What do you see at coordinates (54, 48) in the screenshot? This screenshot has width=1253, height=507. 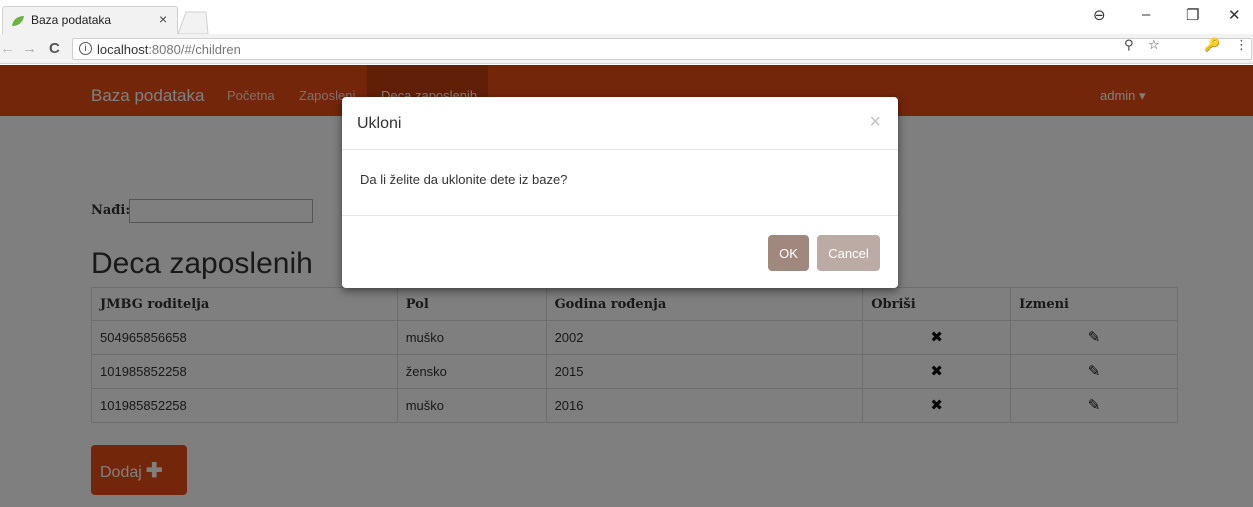 I see `reload-icon: C` at bounding box center [54, 48].